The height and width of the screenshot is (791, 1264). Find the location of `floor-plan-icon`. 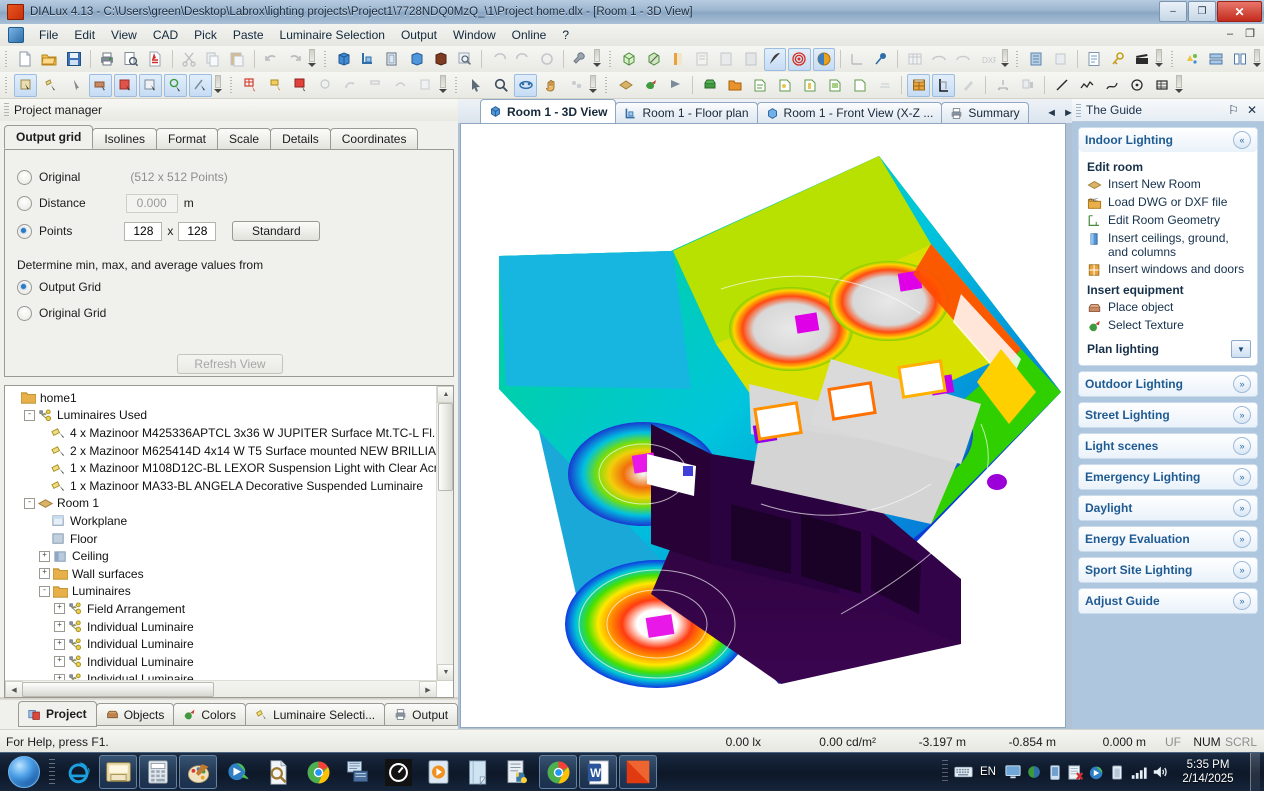

floor-plan-icon is located at coordinates (368, 59).